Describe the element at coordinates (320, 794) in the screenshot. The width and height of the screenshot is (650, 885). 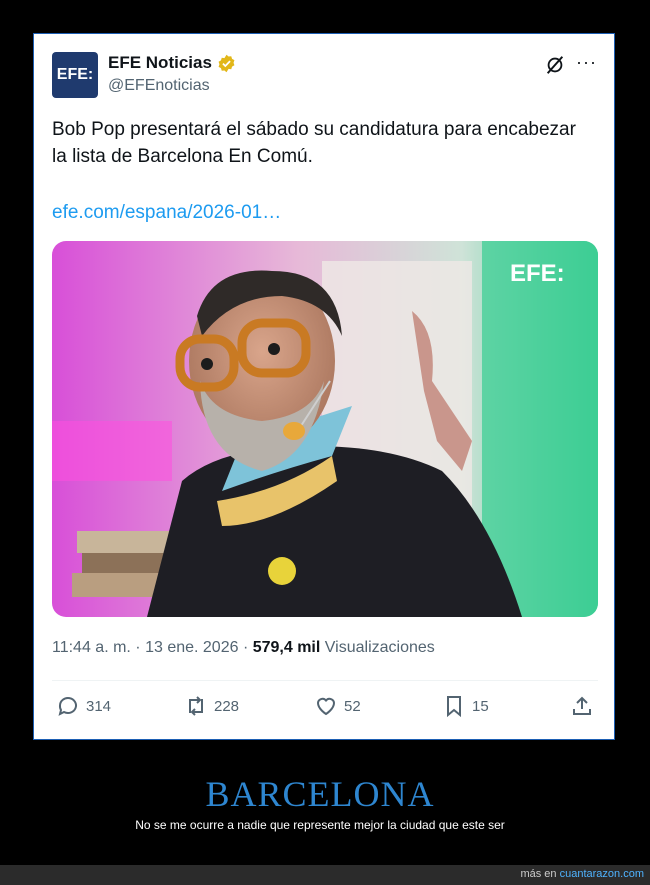
I see `caption-title: BARCELONA` at that location.